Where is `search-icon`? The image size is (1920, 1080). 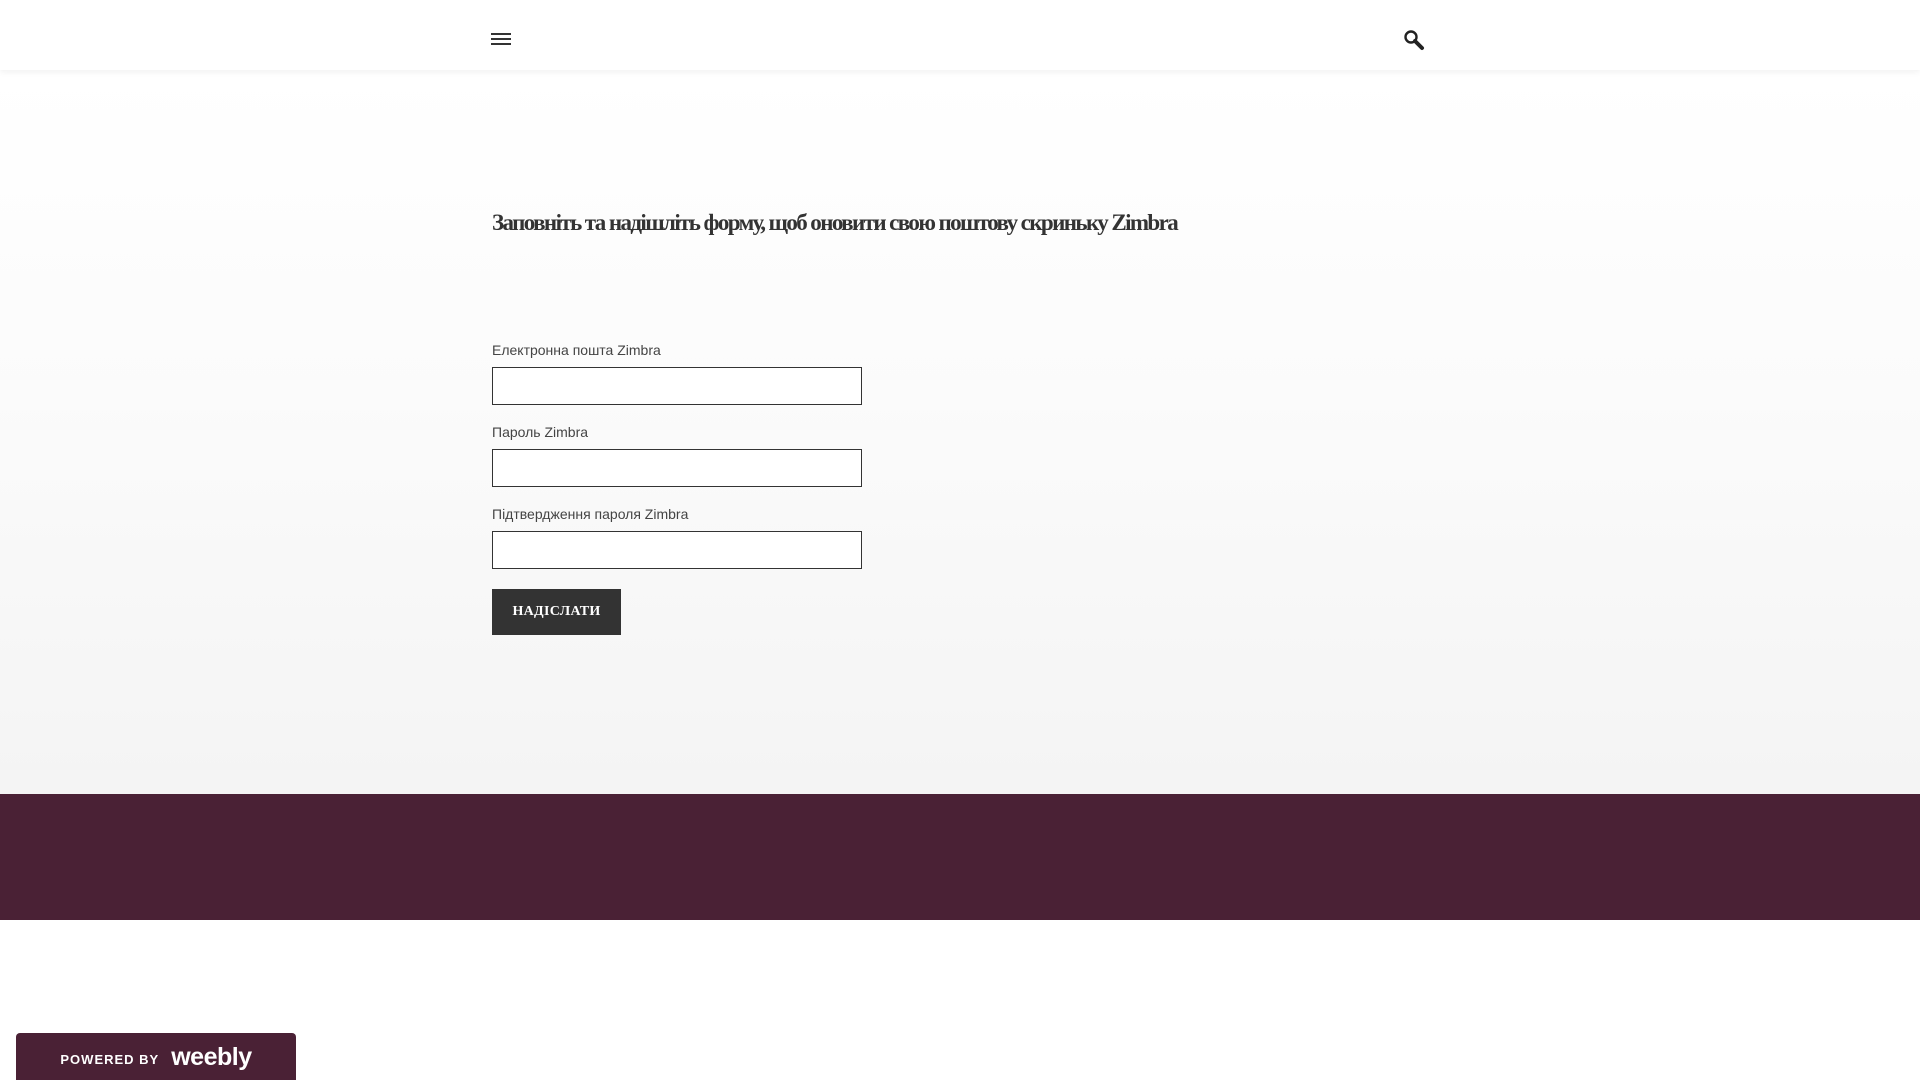
search-icon is located at coordinates (1415, 41).